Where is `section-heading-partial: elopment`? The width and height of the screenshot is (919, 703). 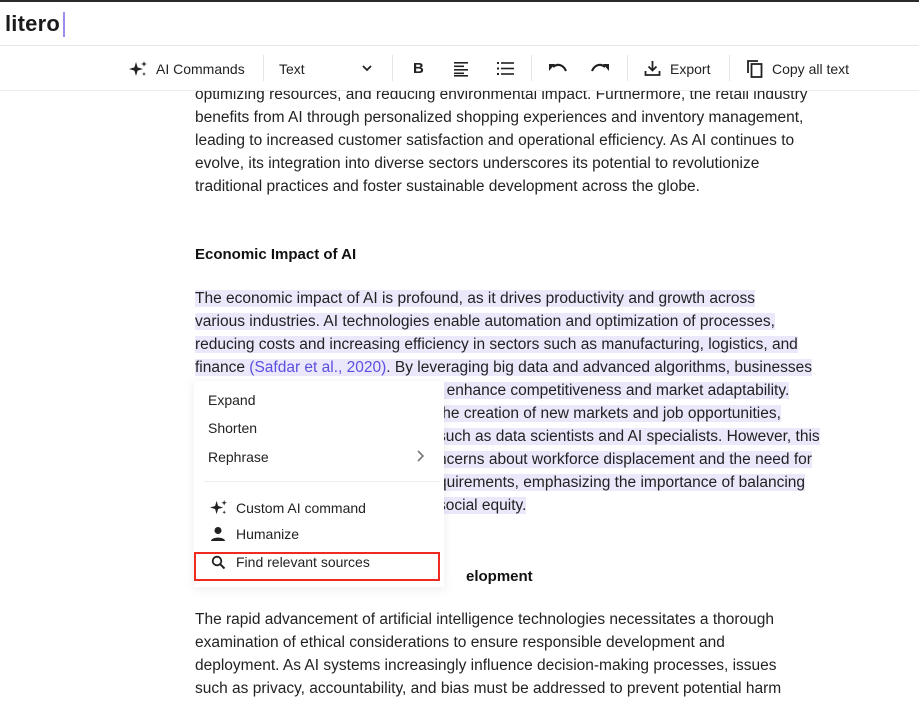
section-heading-partial: elopment is located at coordinates (499, 576).